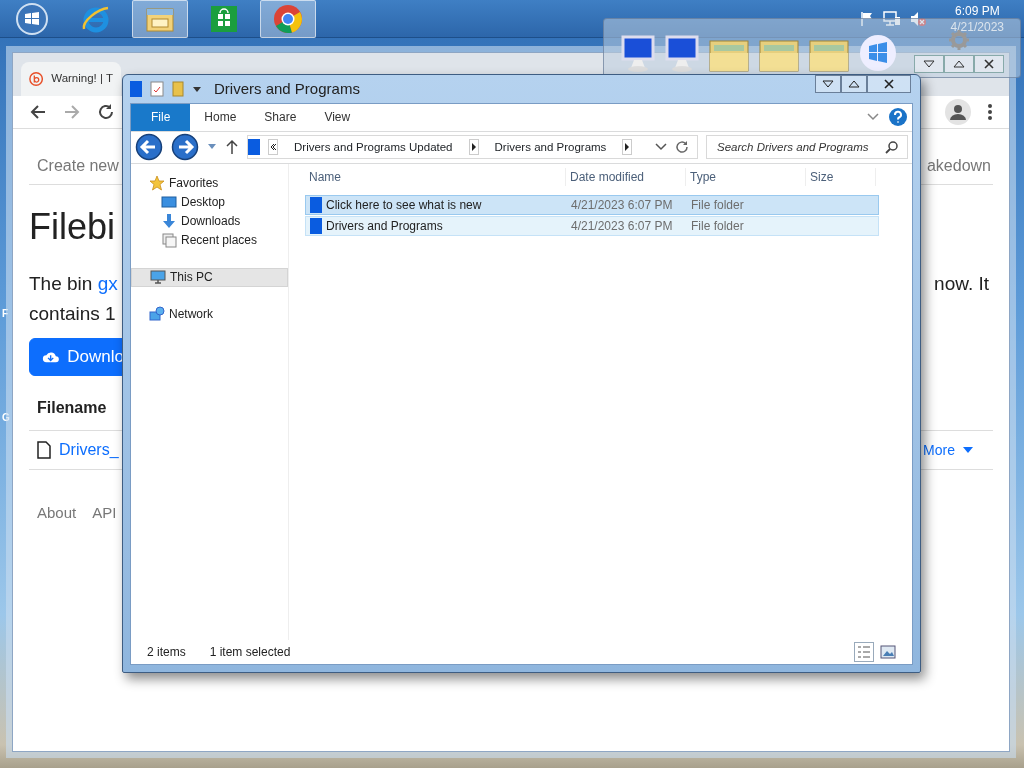 The image size is (1024, 768). Describe the element at coordinates (38, 112) in the screenshot. I see `back-arrow-icon` at that location.